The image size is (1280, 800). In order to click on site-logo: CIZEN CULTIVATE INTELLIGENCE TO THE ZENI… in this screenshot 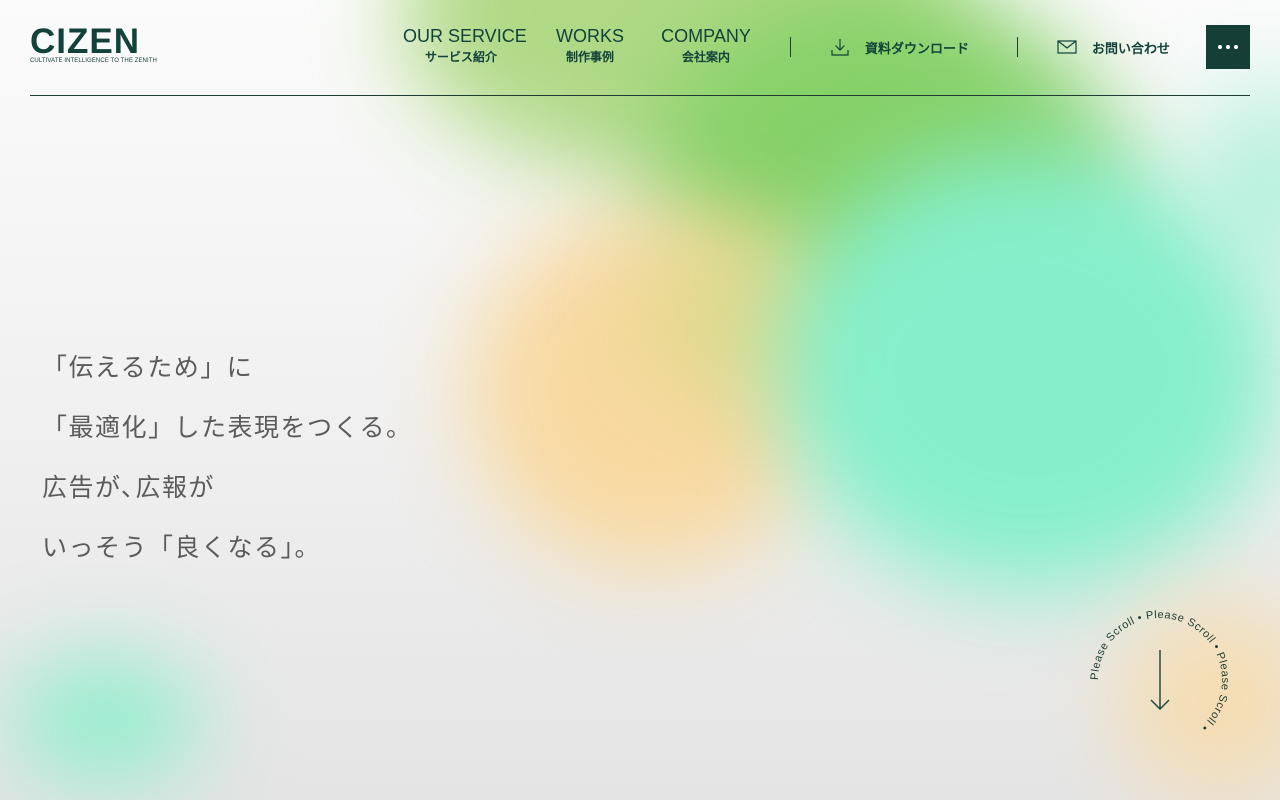, I will do `click(95, 43)`.